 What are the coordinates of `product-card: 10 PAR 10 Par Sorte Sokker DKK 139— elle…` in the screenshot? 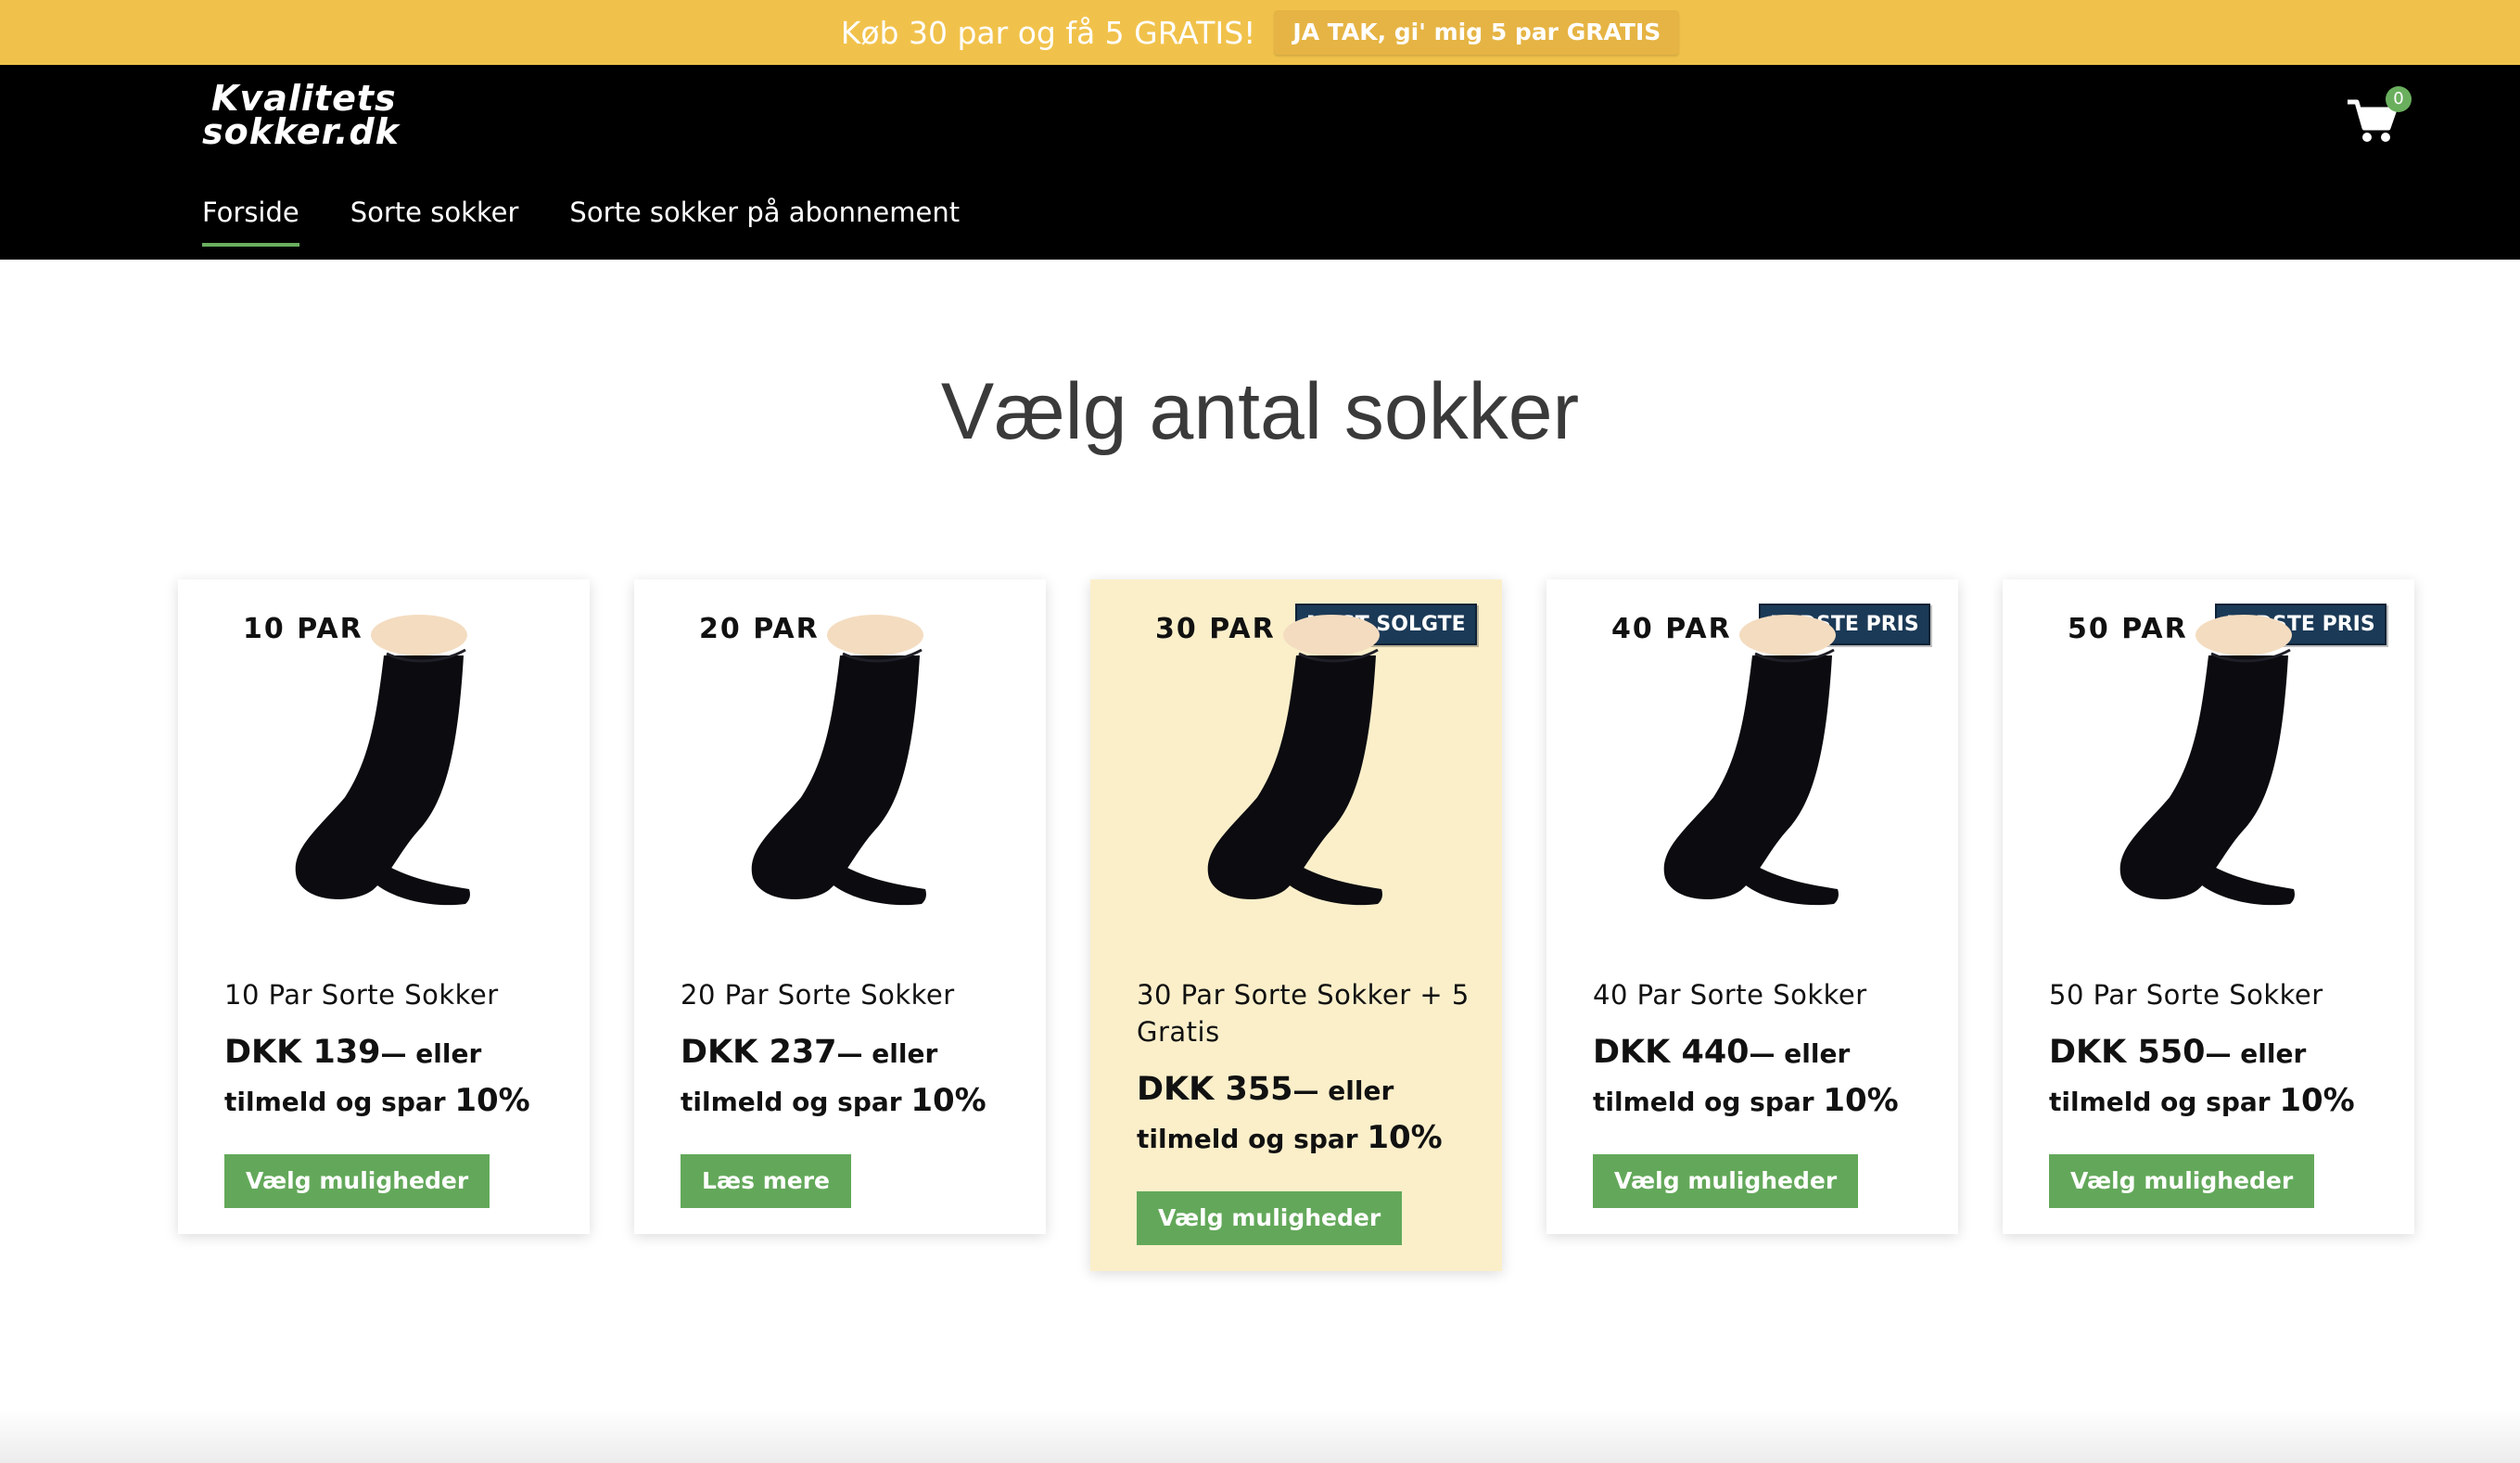 It's located at (384, 906).